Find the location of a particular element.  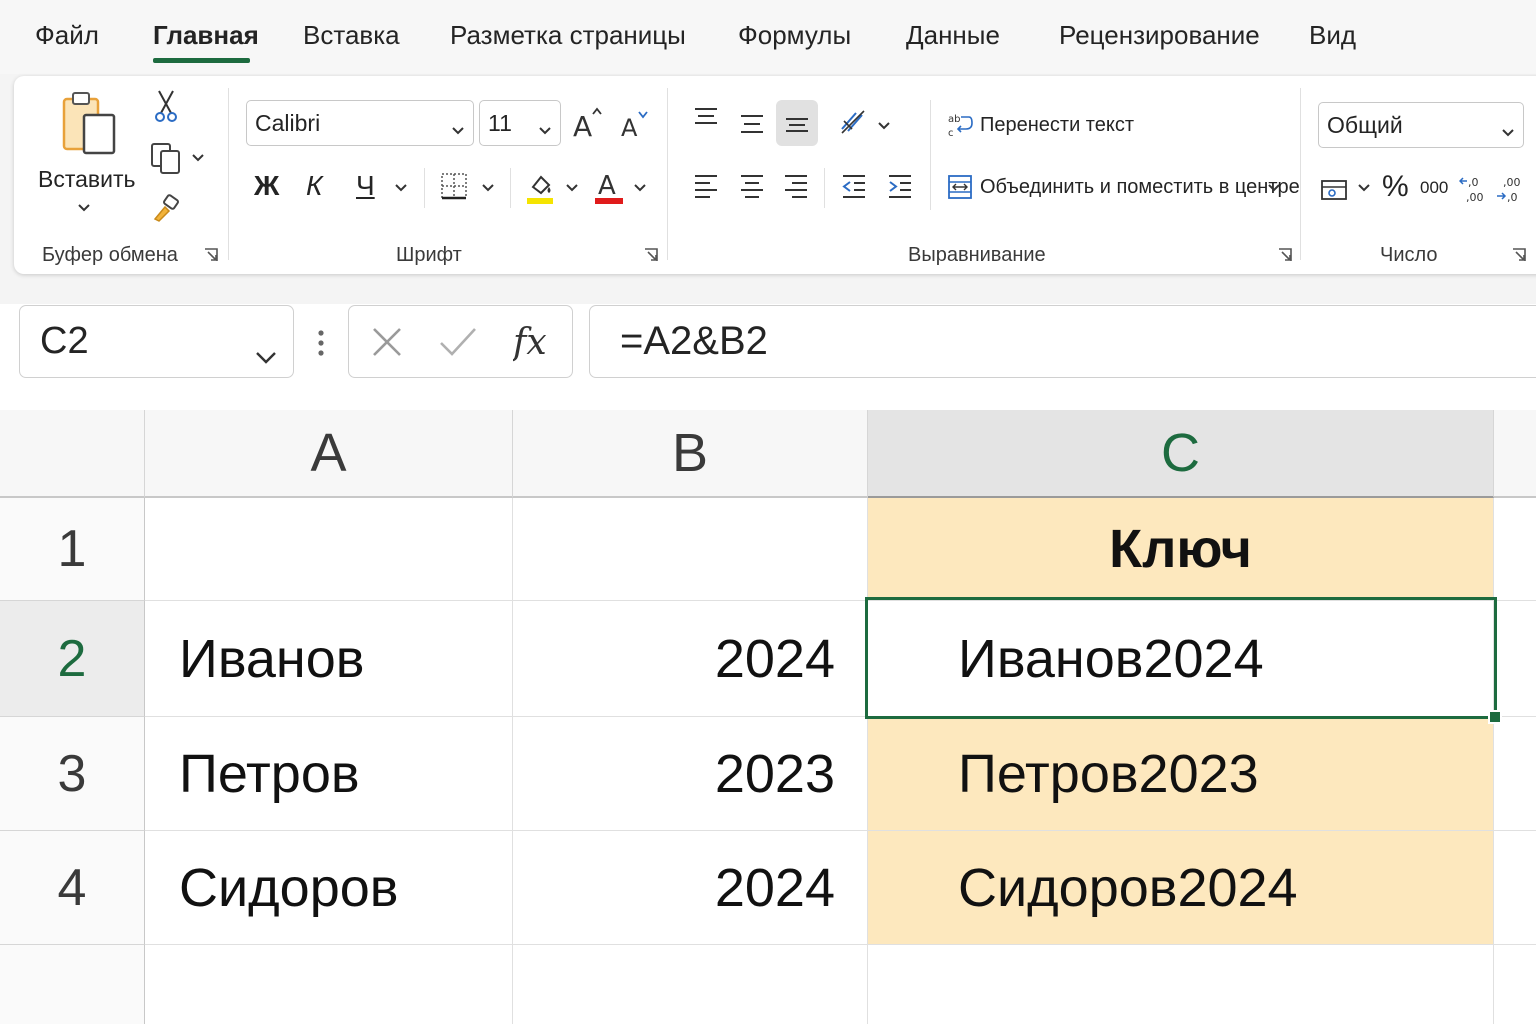

fill-handle is located at coordinates (1495, 717).